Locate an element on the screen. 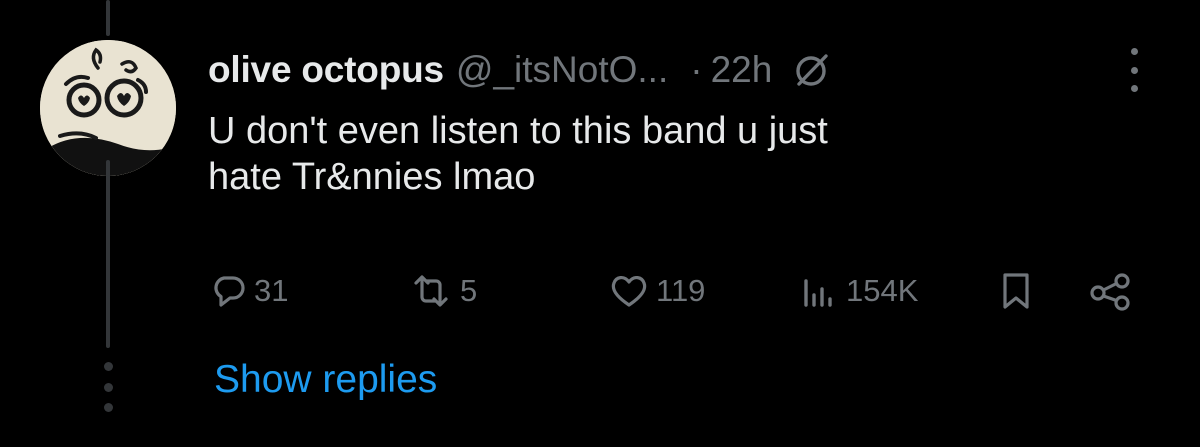 The width and height of the screenshot is (1200, 447). like-button: 119 is located at coordinates (656, 291).